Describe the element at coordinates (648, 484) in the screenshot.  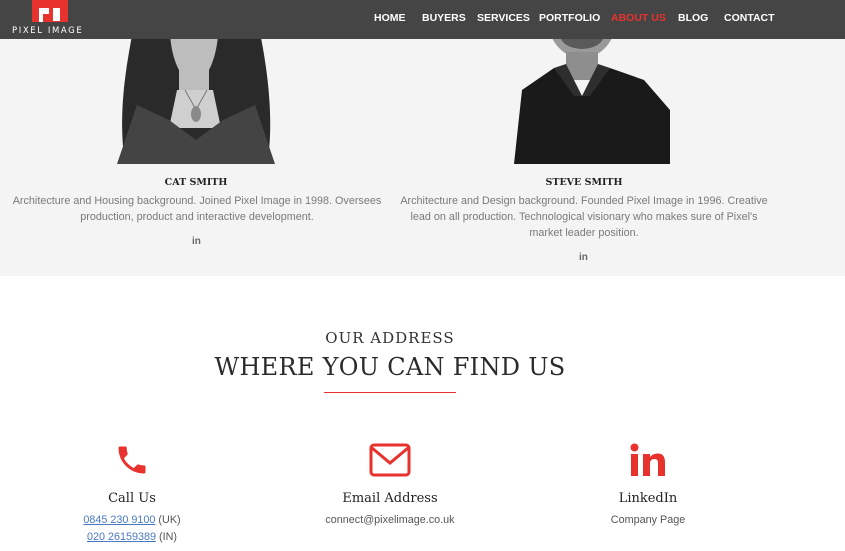
I see `contact-linkedin: LinkedIn Company Page` at that location.